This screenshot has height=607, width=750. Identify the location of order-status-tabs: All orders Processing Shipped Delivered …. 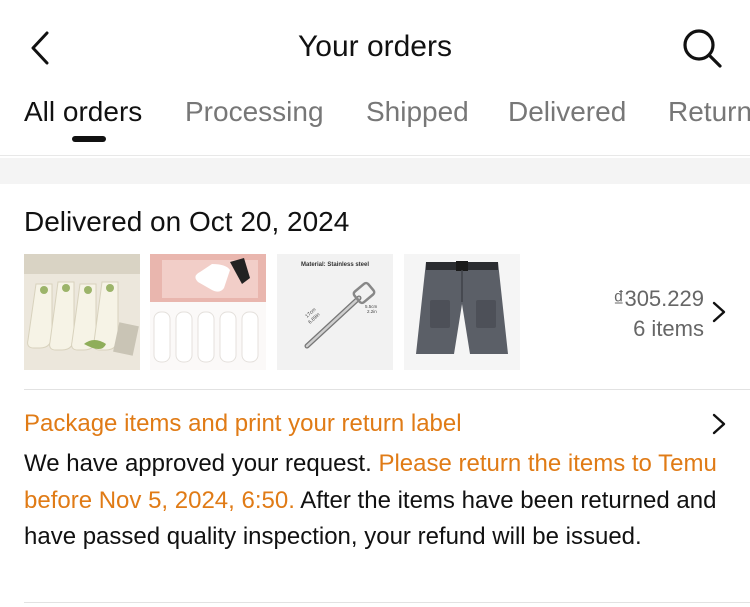
(375, 124).